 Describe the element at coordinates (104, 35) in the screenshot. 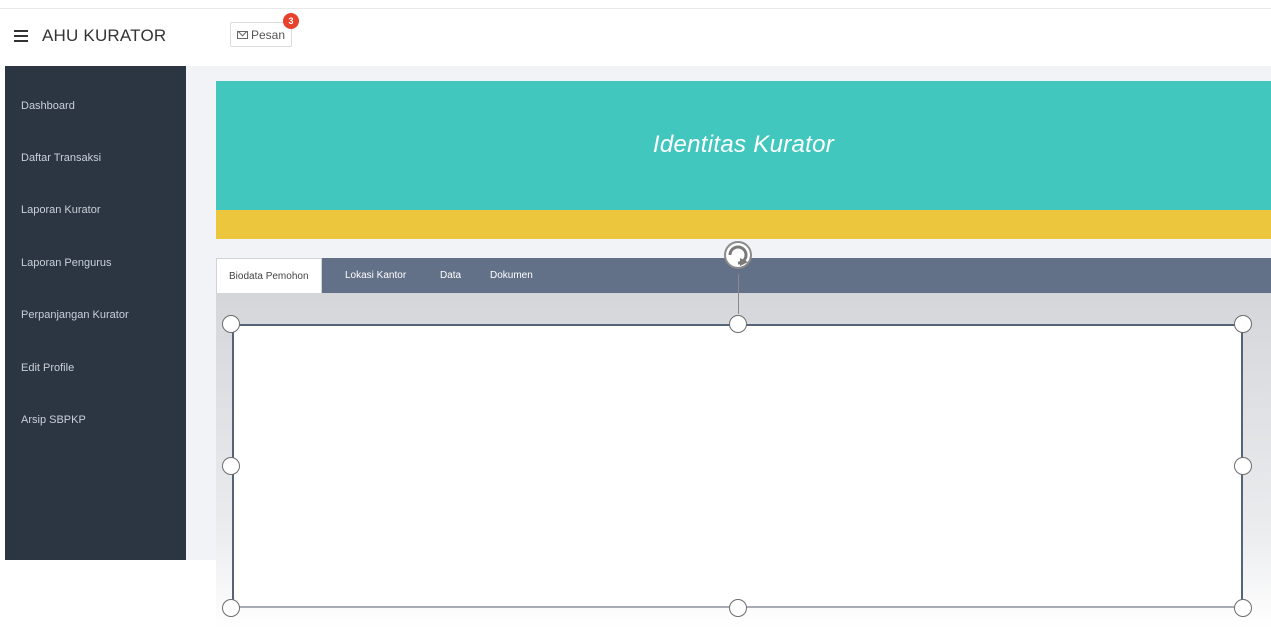

I see `app-title: AHU KURATOR` at that location.